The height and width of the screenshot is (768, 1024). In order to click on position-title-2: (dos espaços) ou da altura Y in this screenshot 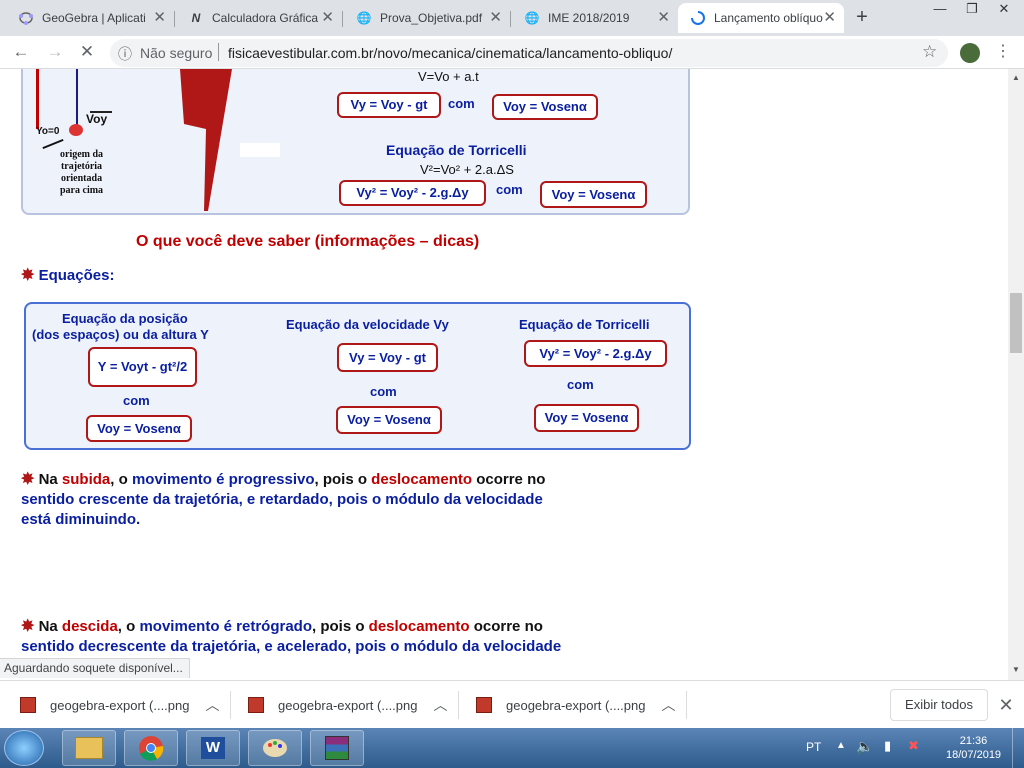, I will do `click(120, 334)`.